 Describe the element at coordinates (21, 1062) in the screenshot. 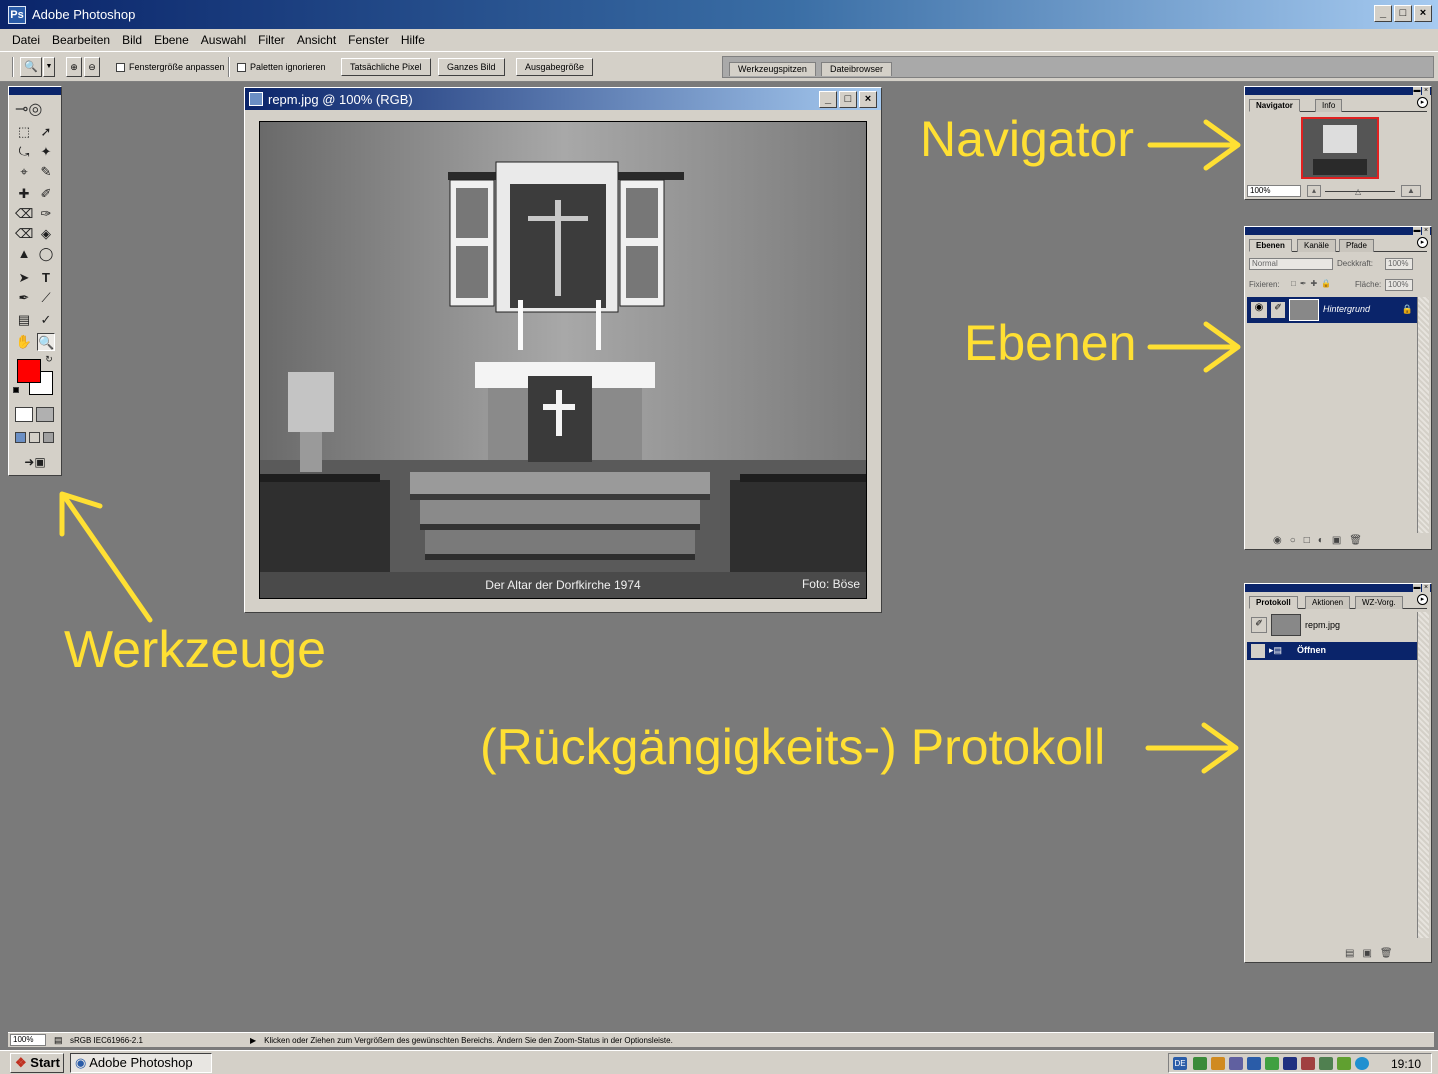

I see `windows-logo-icon: ❖` at that location.